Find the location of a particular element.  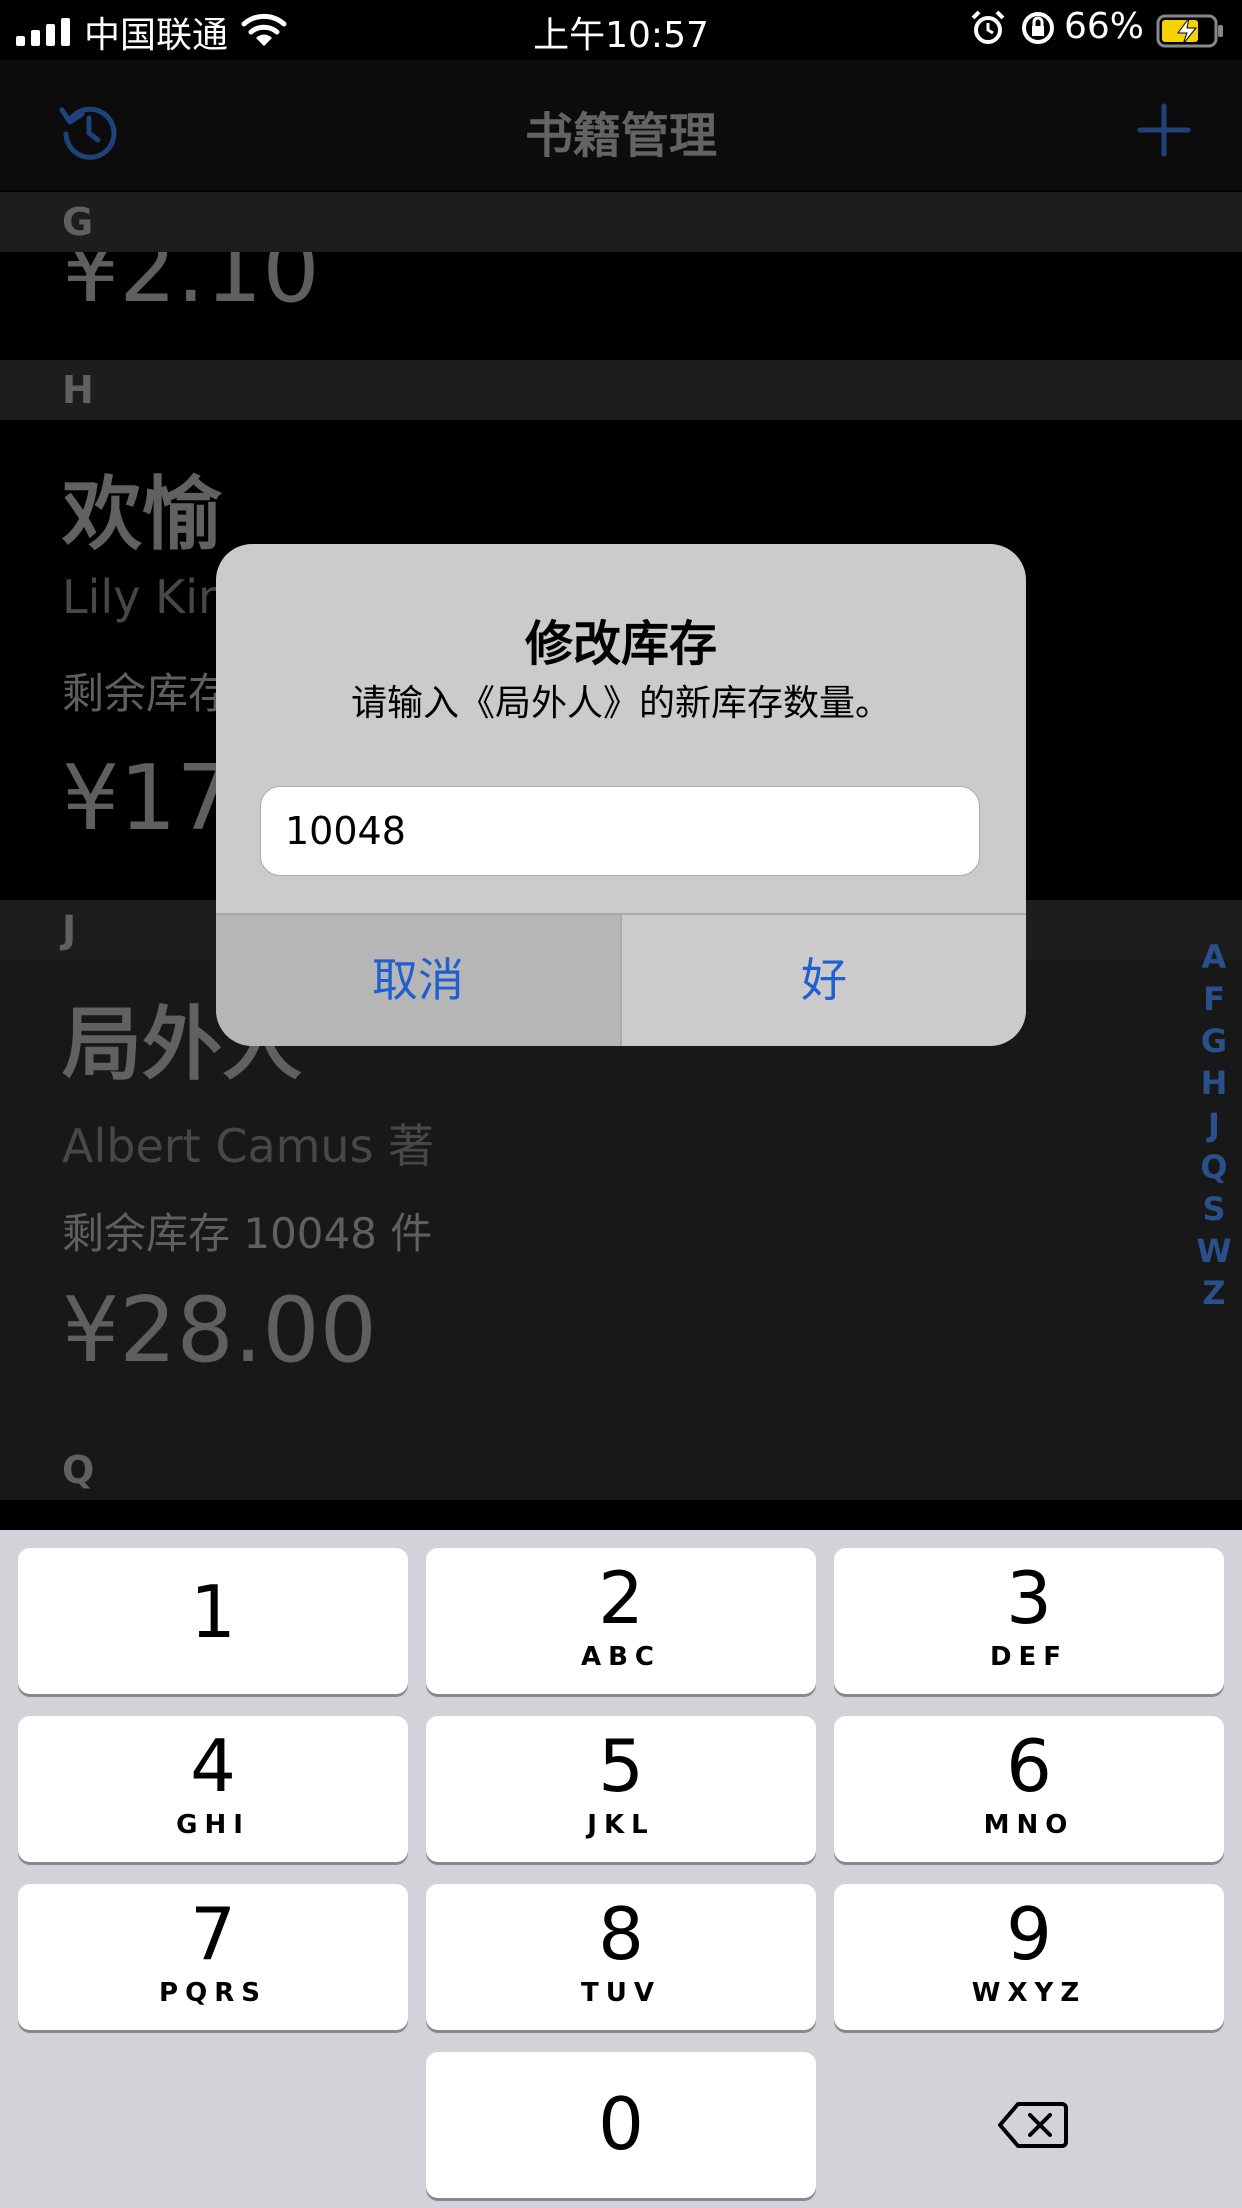

status-bar: 中国联通 上午10:57 66% is located at coordinates (621, 30).